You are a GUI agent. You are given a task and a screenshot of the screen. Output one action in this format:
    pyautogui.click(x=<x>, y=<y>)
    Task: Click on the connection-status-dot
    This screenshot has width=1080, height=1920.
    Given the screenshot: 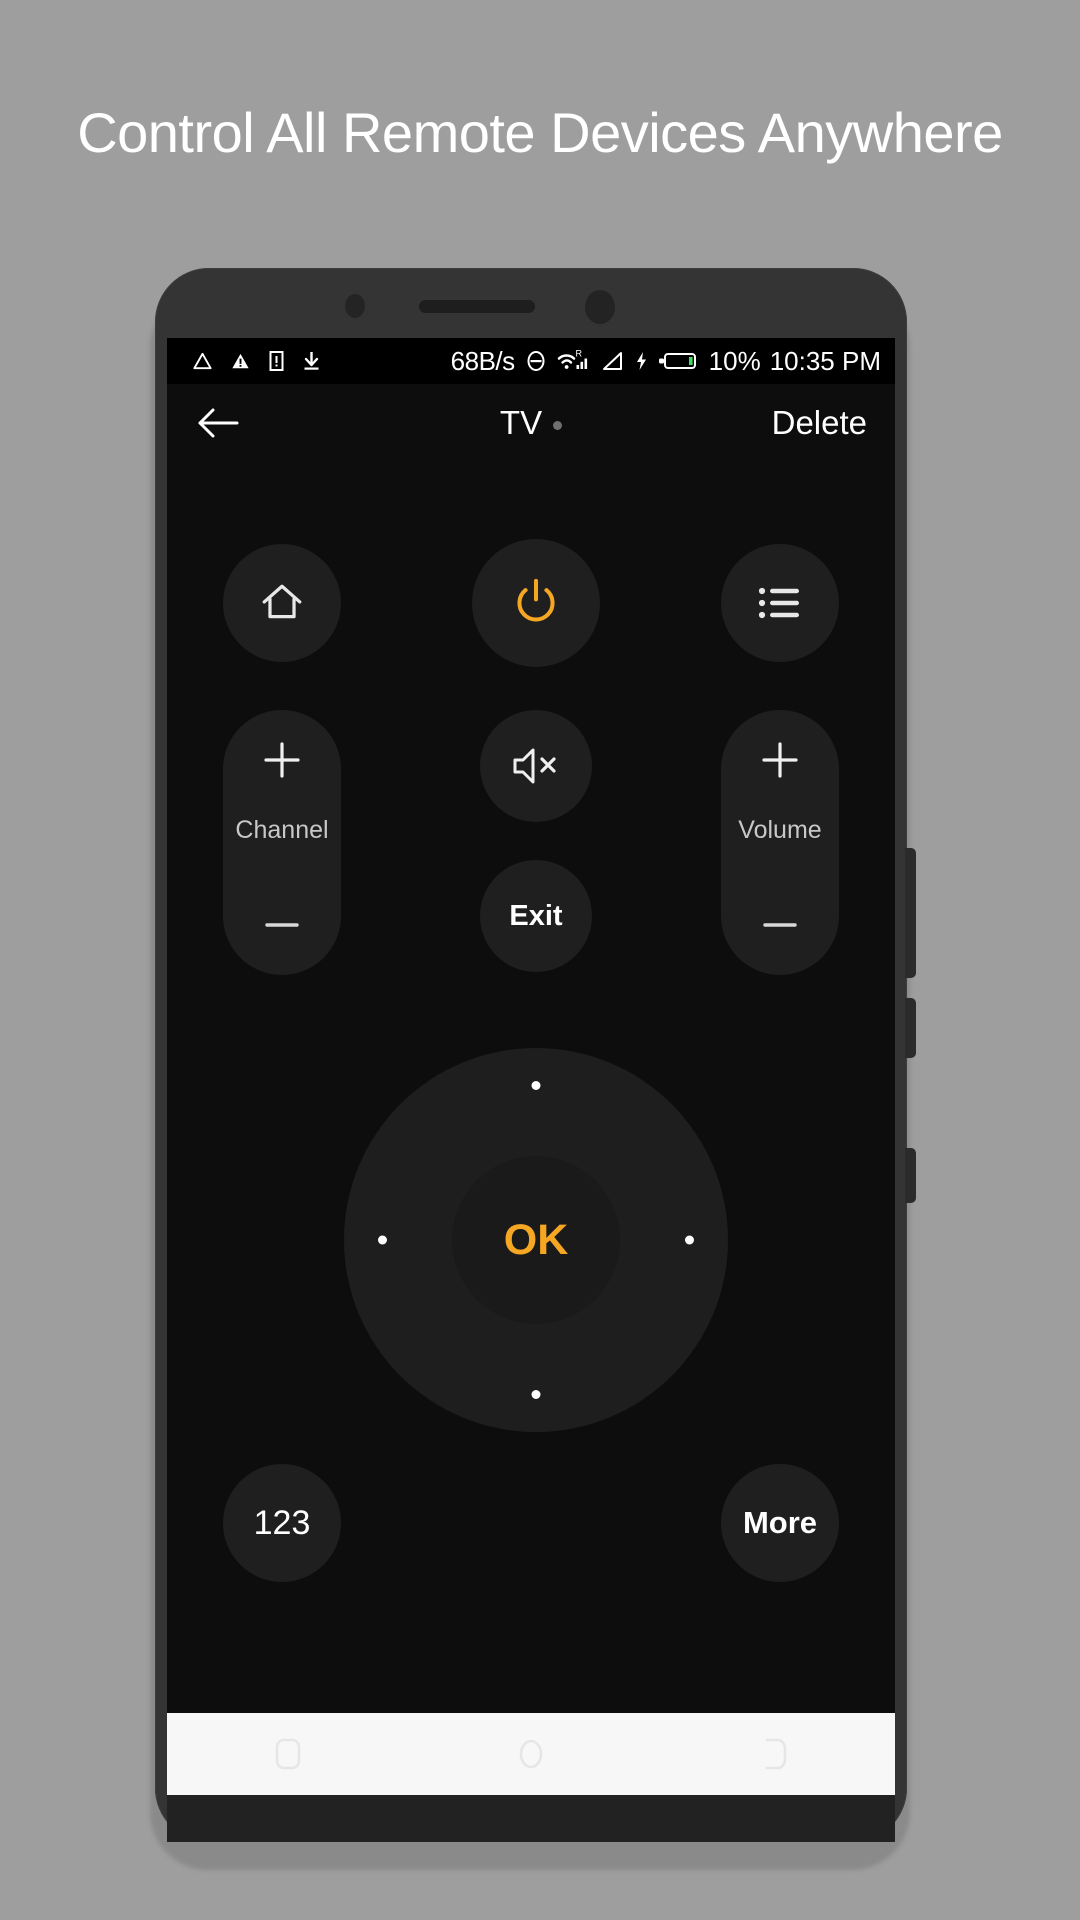 What is the action you would take?
    pyautogui.click(x=558, y=425)
    